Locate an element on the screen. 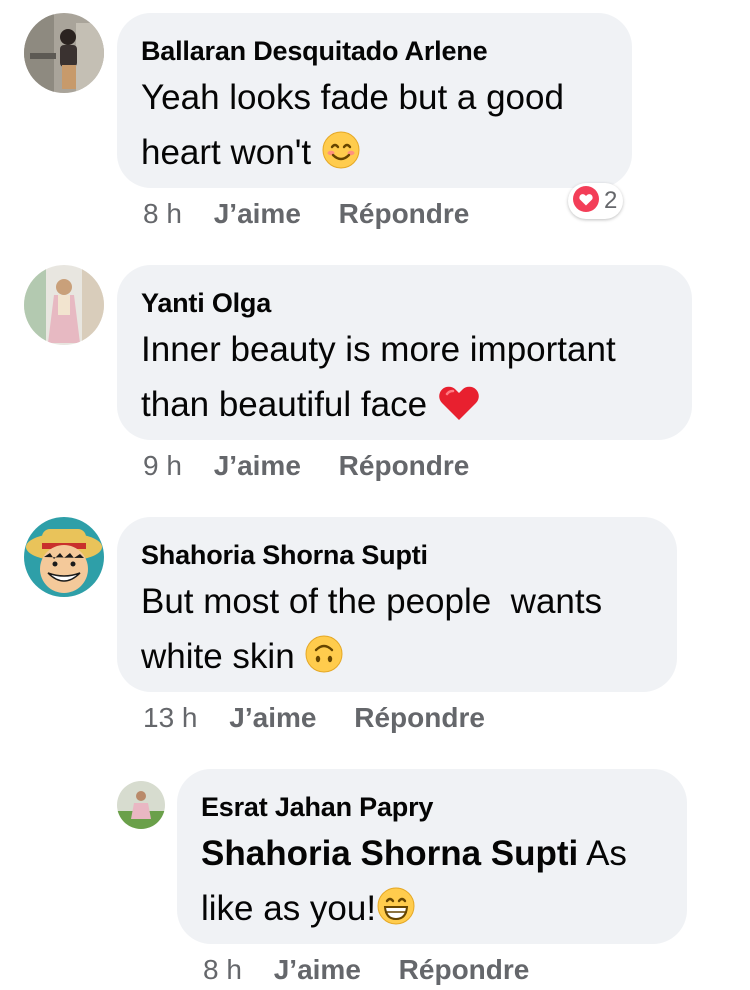 The width and height of the screenshot is (750, 990). comment-text: But most of the people wants white skin is located at coordinates (371, 632).